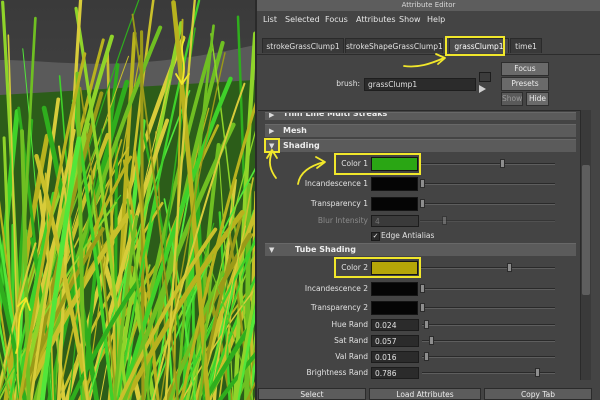  I want to click on sat-rand-slider-thumb, so click(431, 340).